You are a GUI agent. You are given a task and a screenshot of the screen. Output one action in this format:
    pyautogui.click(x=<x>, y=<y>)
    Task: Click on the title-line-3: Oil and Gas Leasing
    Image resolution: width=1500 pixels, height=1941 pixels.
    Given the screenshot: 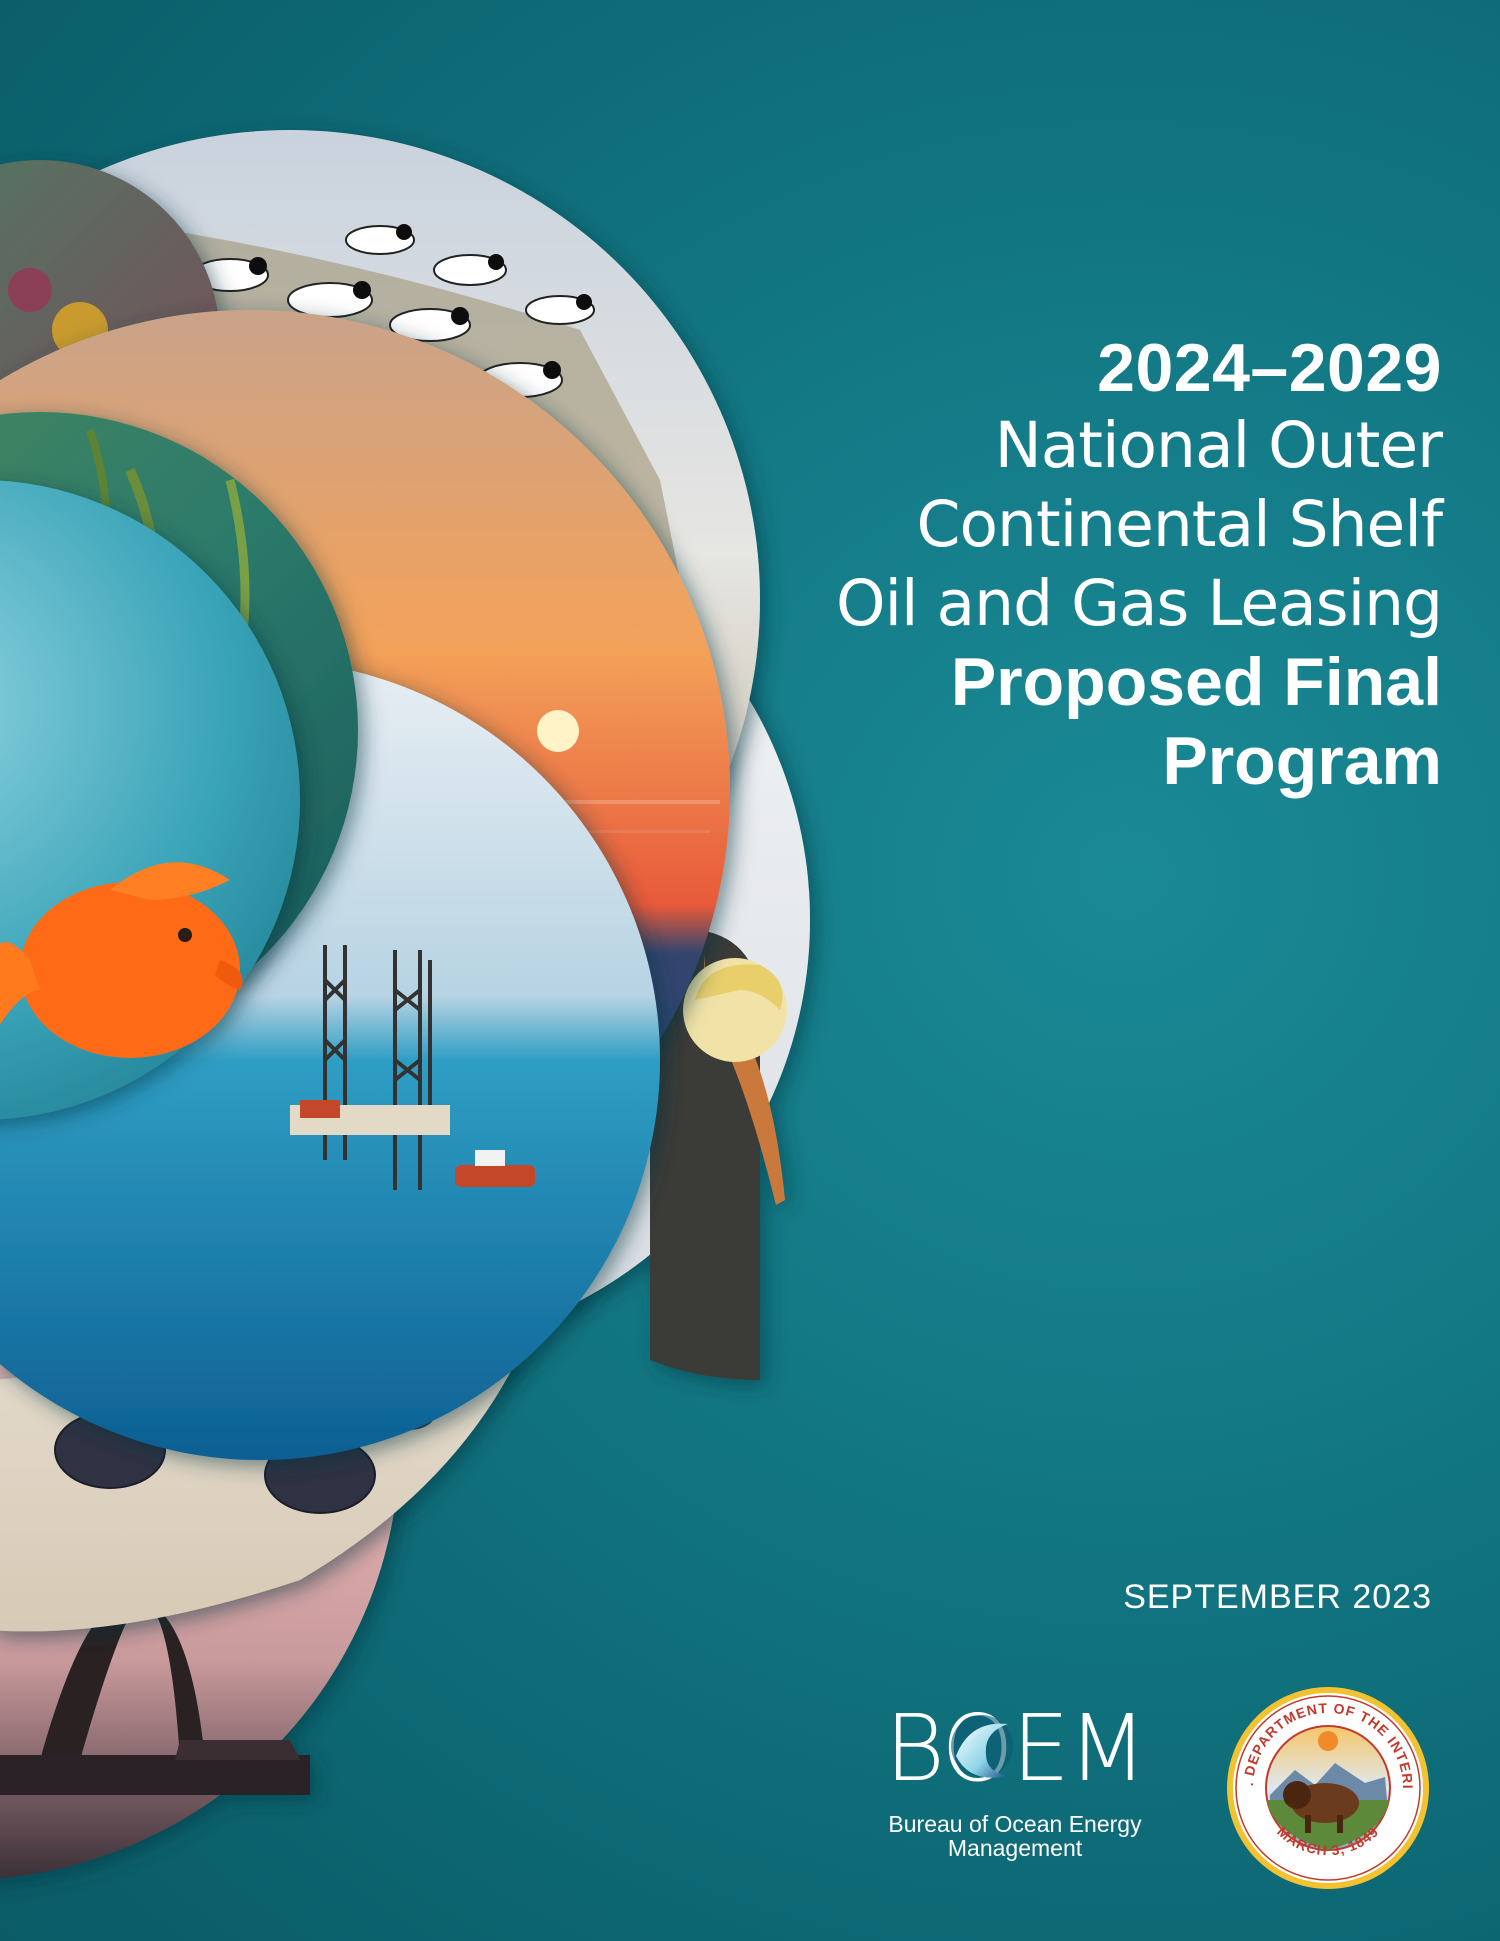 What is the action you would take?
    pyautogui.click(x=1139, y=603)
    